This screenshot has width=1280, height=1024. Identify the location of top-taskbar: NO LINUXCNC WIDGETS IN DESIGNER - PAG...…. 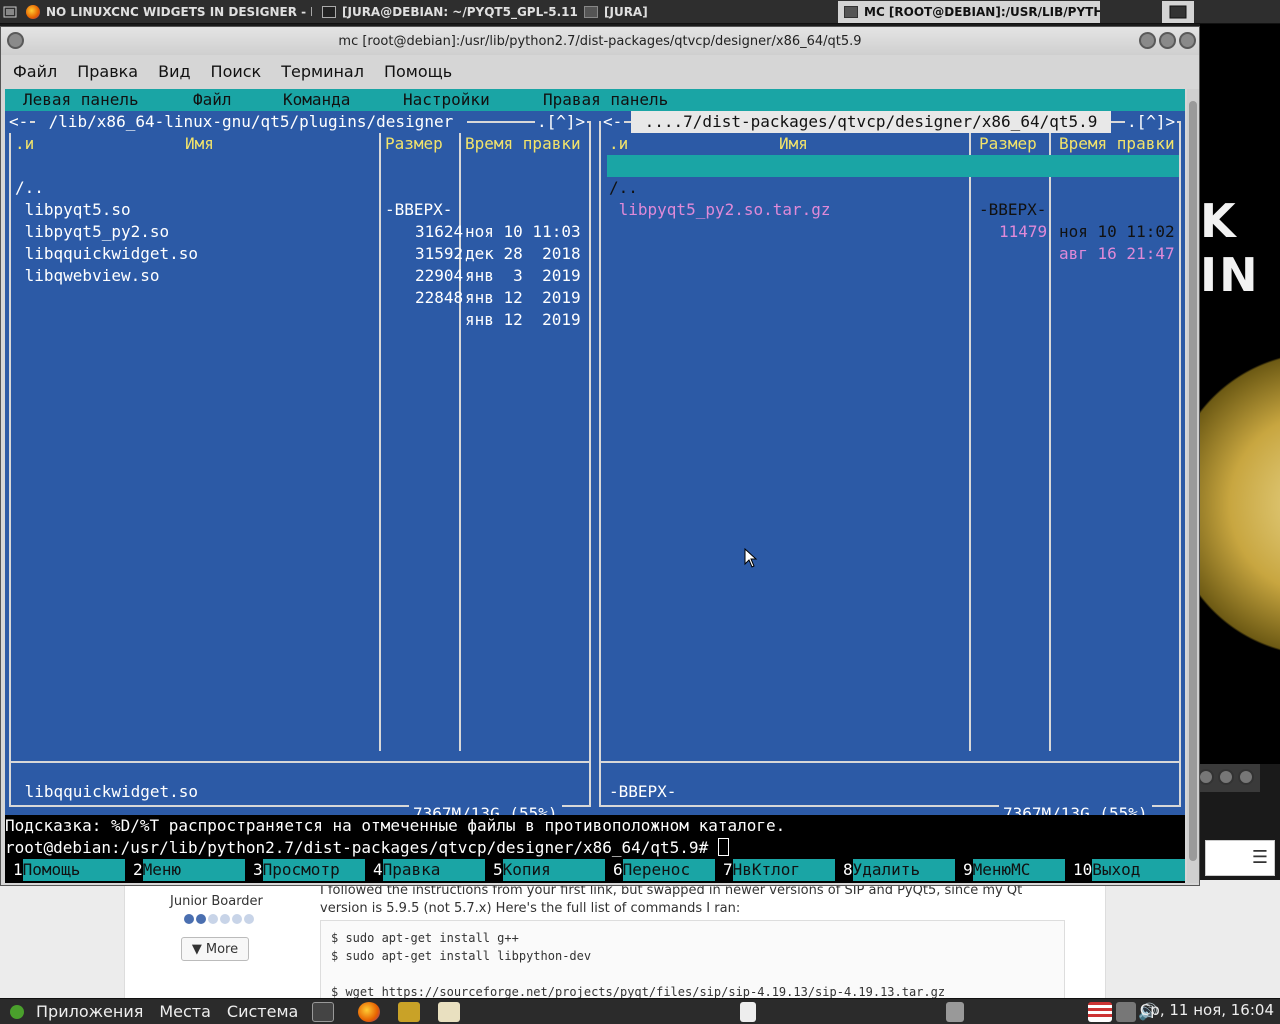
(640, 12).